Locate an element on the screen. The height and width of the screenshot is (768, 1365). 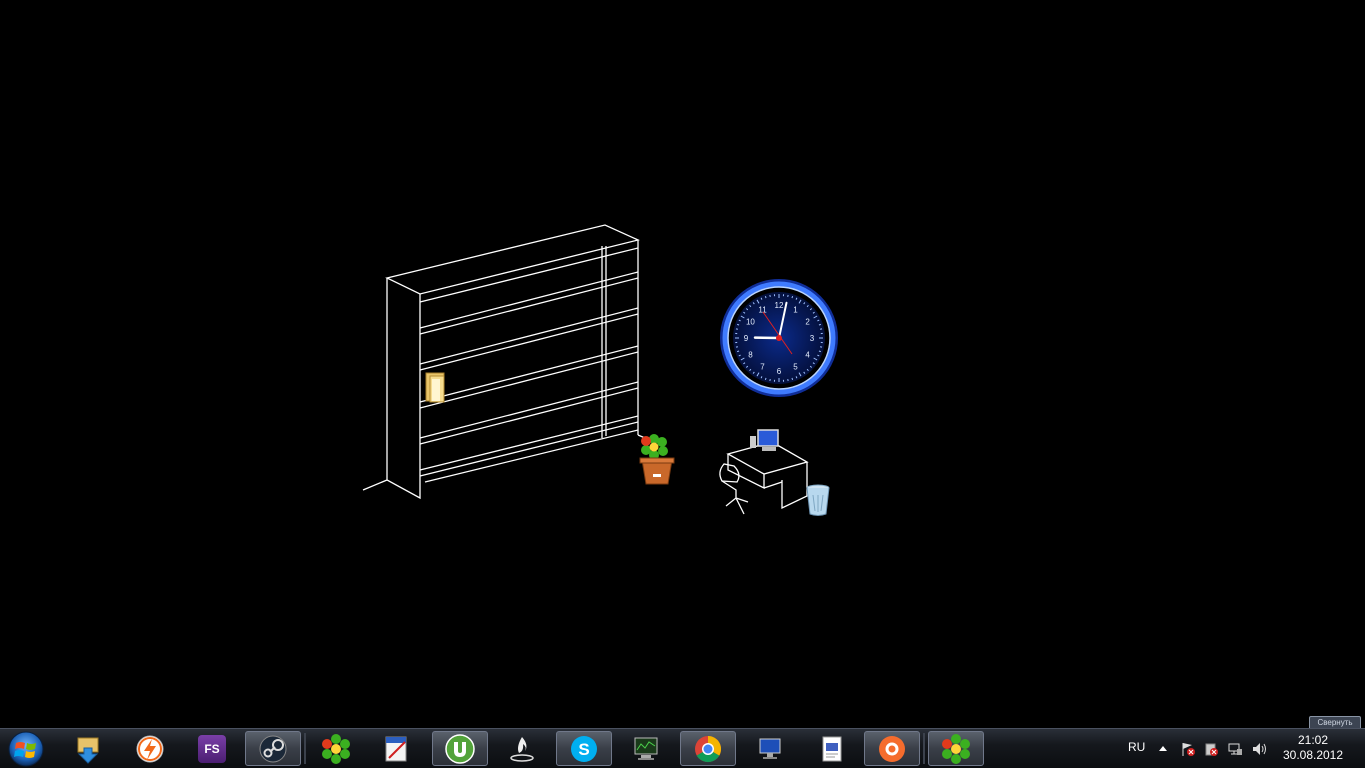
tray-date: 30.08.2012 is located at coordinates (1313, 755).